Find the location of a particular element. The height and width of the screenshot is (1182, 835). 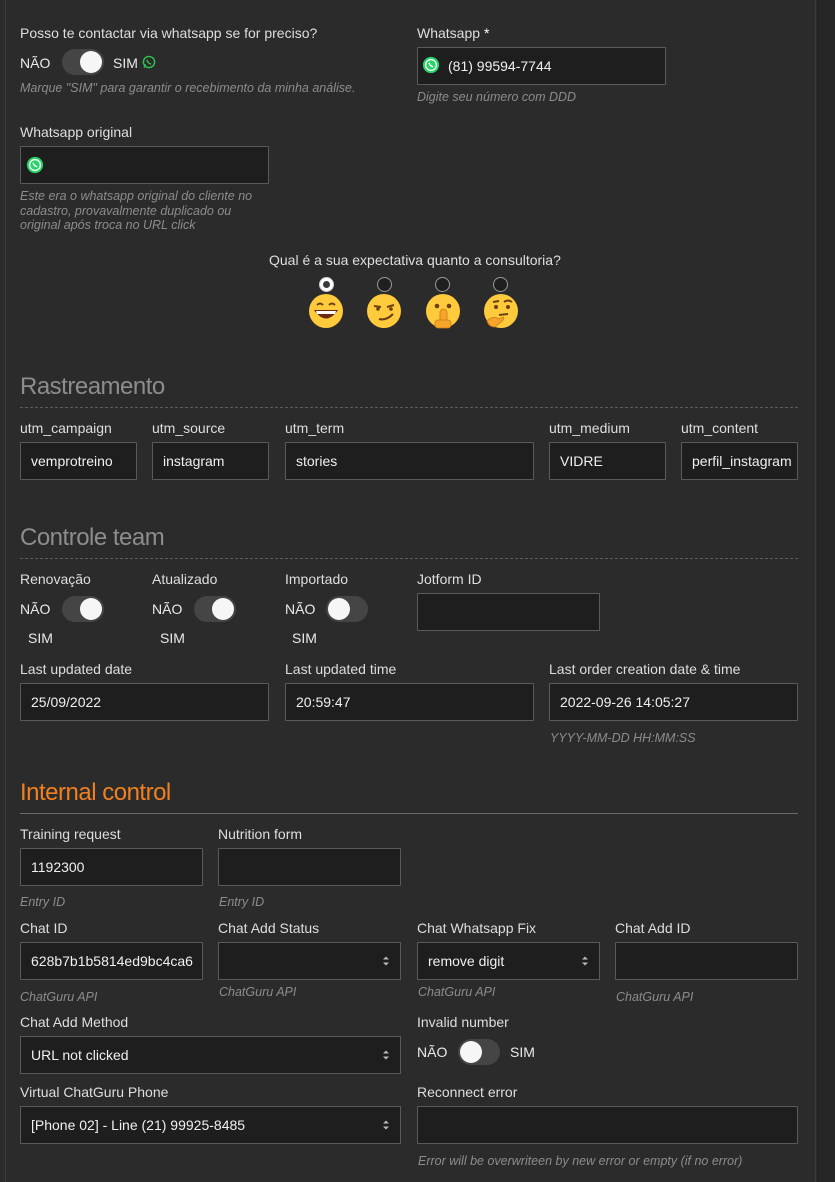

utm-campaign-input: vemprotreino is located at coordinates (78, 461).